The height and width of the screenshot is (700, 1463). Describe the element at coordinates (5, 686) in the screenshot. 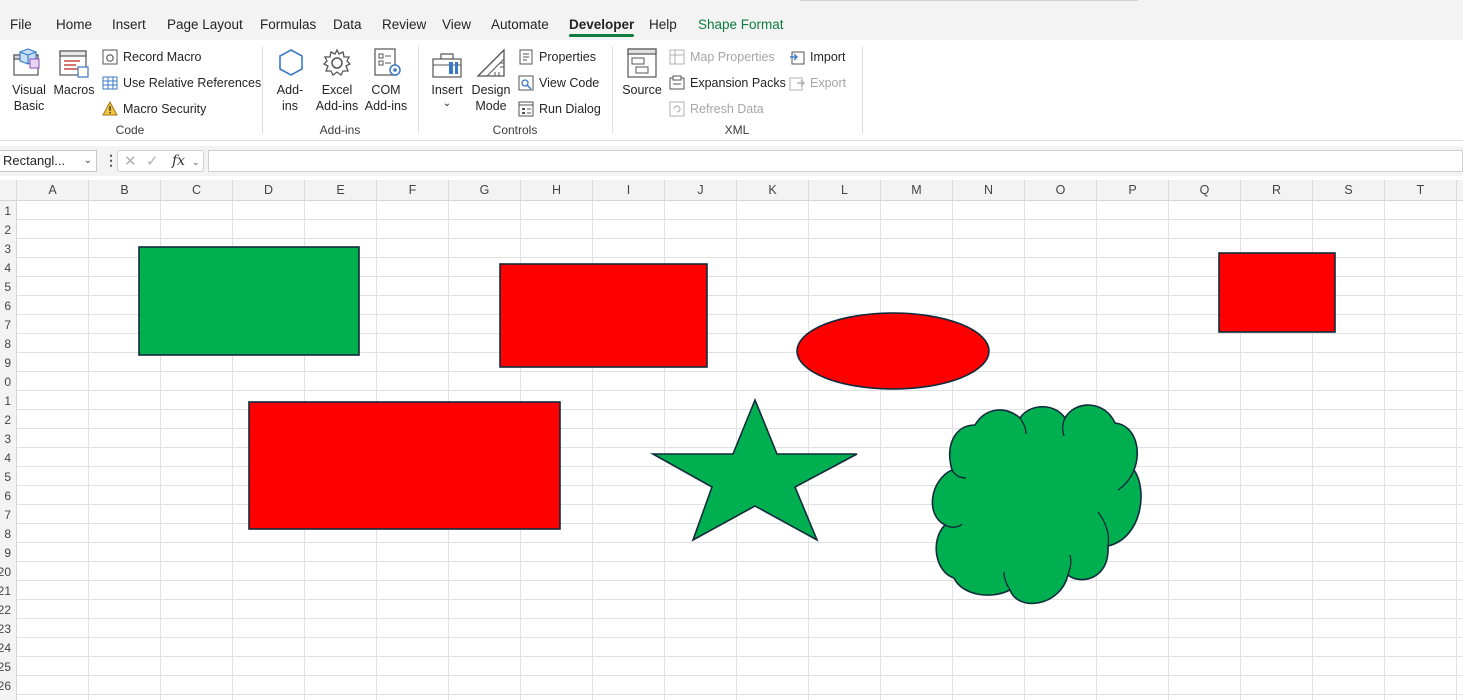

I see `row-header: 26` at that location.